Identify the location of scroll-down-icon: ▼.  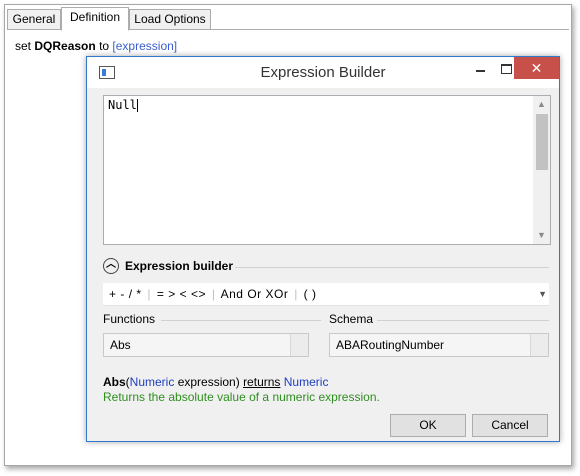
(541, 235).